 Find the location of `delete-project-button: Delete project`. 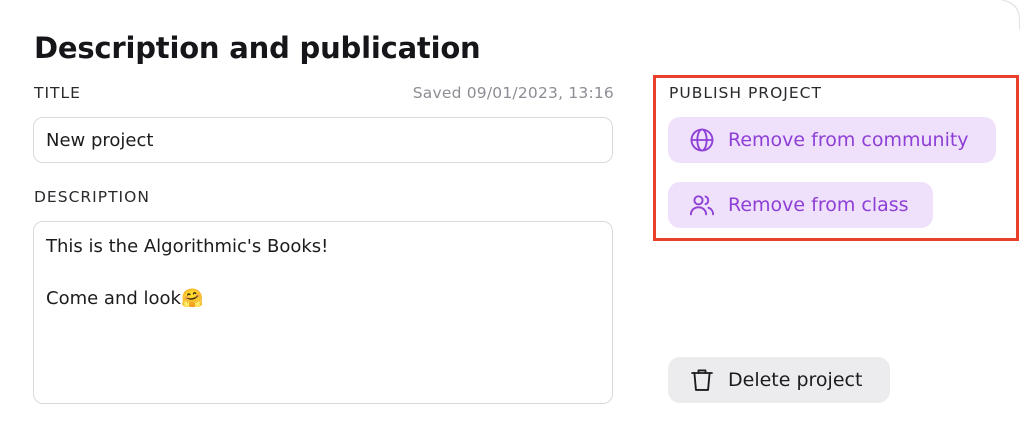

delete-project-button: Delete project is located at coordinates (779, 380).